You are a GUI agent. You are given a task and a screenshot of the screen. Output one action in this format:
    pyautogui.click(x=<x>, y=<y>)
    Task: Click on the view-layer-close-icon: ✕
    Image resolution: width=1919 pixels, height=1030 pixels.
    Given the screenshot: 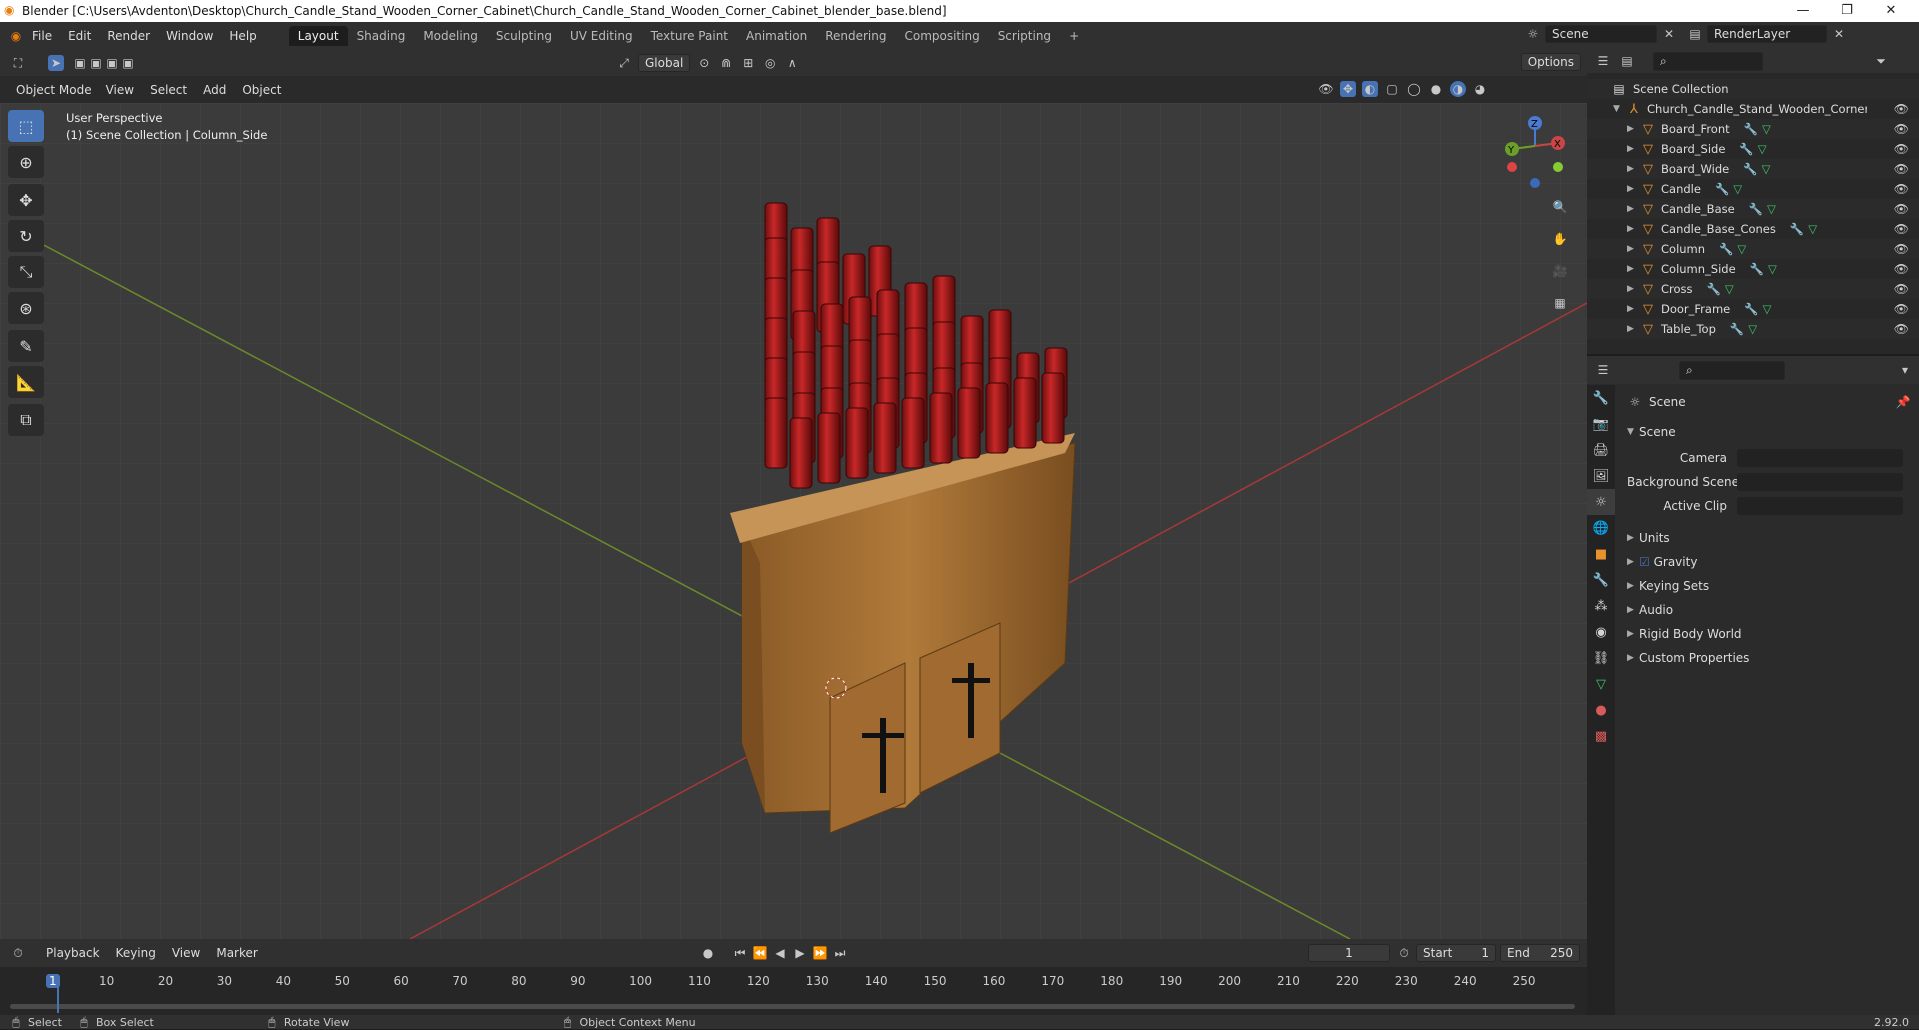 What is the action you would take?
    pyautogui.click(x=1839, y=34)
    